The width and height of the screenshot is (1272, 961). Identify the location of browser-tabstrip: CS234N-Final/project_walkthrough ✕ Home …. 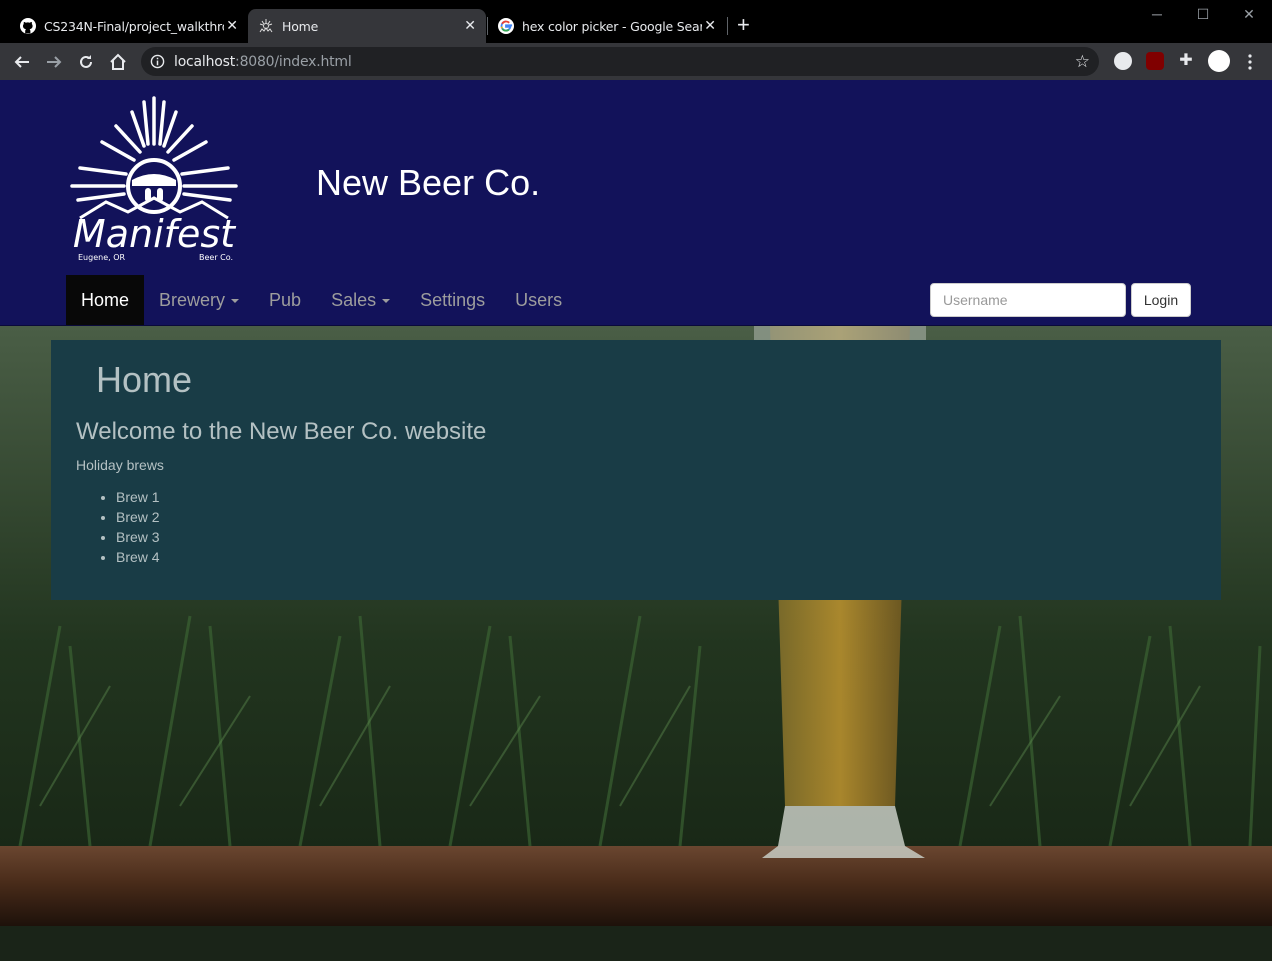
(636, 21).